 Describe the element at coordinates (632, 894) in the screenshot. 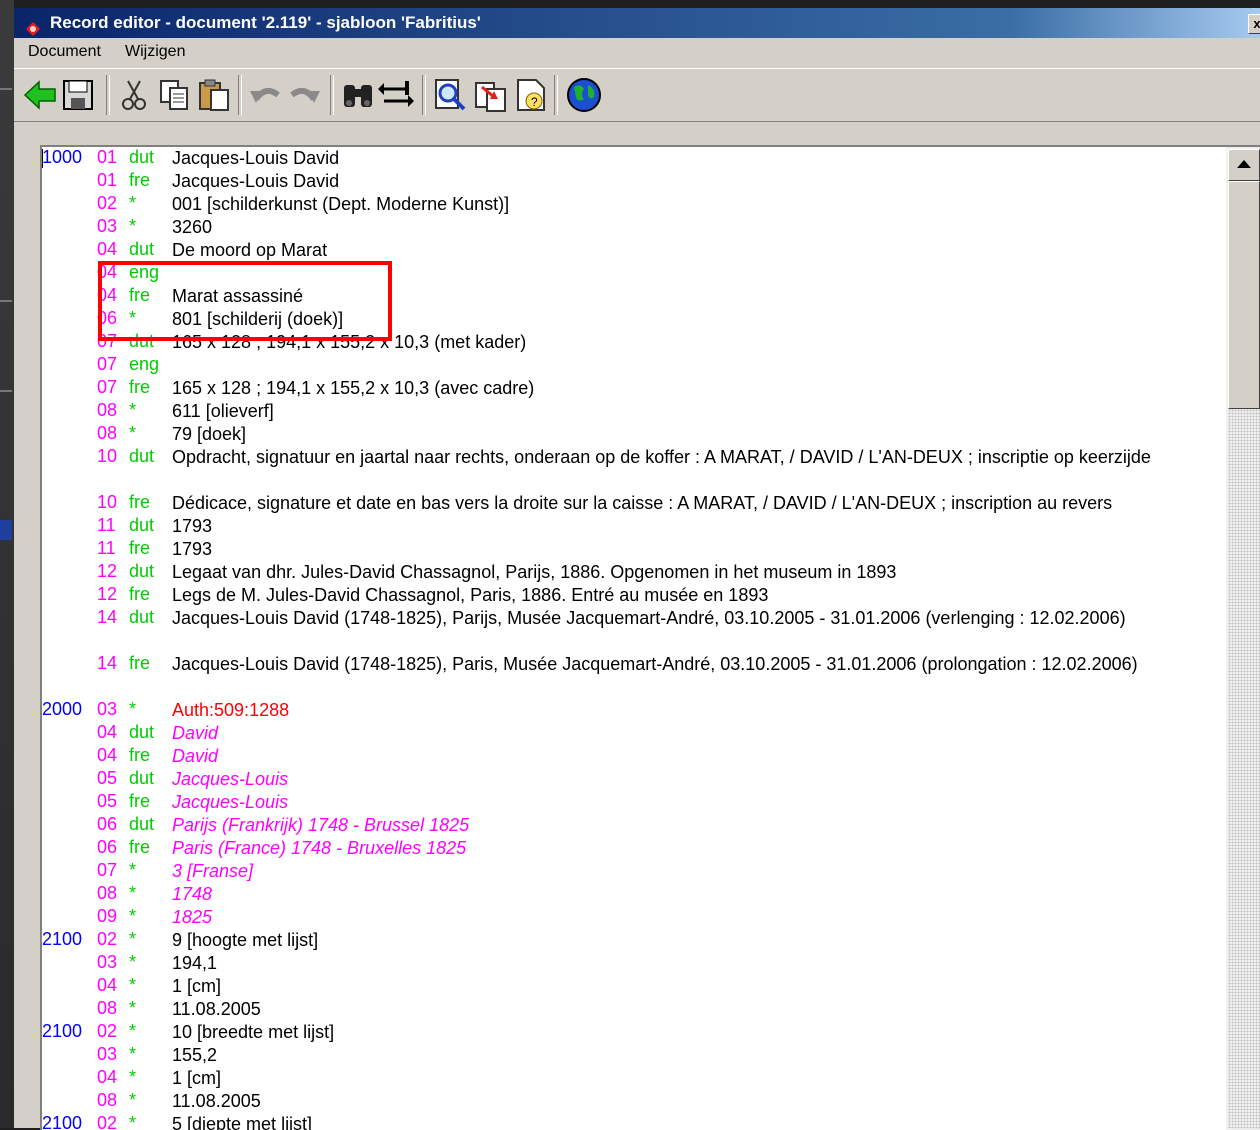

I see `record-row: 08 * 1748` at that location.